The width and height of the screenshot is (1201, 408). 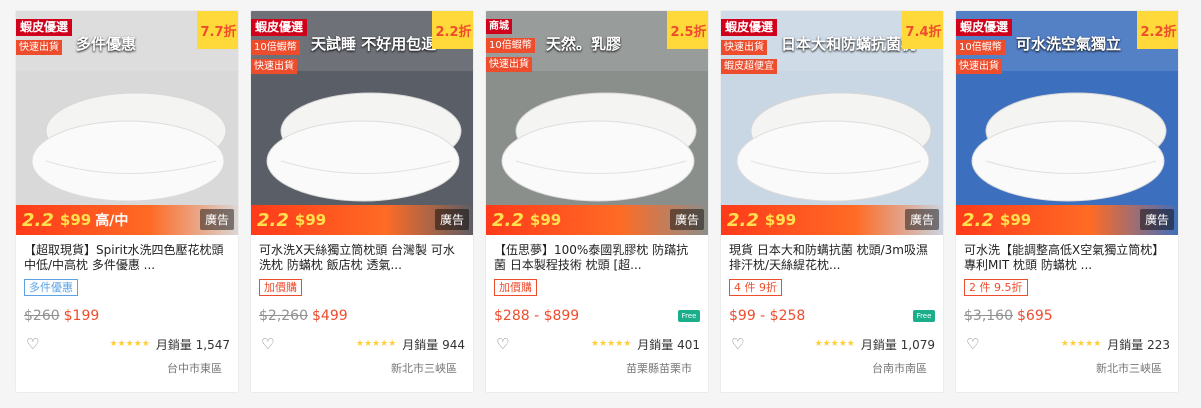 What do you see at coordinates (832, 316) in the screenshot?
I see `price-row: $99 - $258 Free` at bounding box center [832, 316].